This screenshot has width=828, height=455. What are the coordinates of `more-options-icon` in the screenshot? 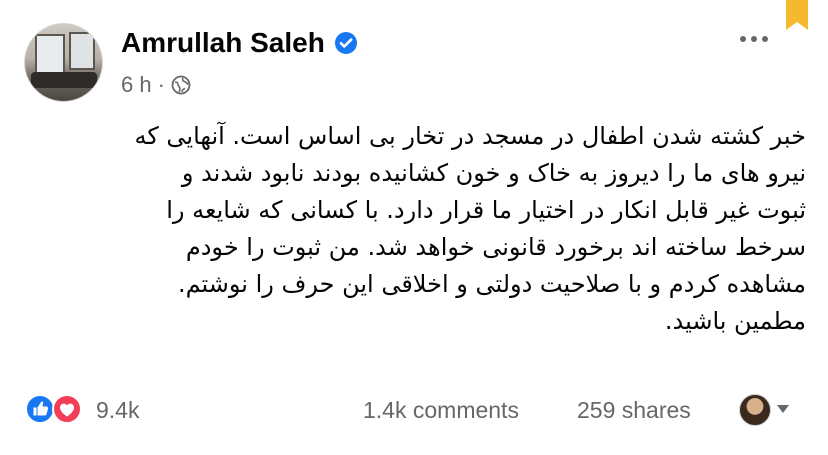 It's located at (754, 39).